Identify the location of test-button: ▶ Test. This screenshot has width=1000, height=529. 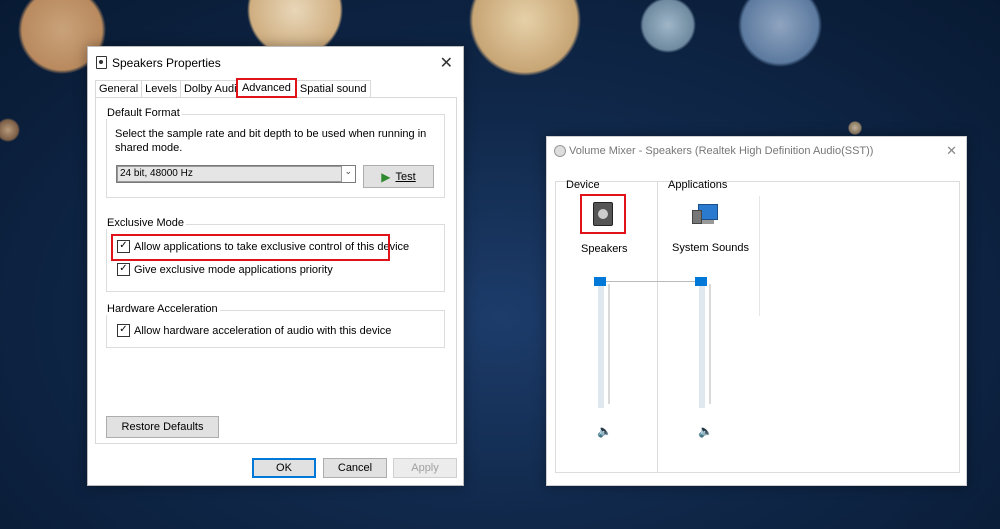
(398, 176).